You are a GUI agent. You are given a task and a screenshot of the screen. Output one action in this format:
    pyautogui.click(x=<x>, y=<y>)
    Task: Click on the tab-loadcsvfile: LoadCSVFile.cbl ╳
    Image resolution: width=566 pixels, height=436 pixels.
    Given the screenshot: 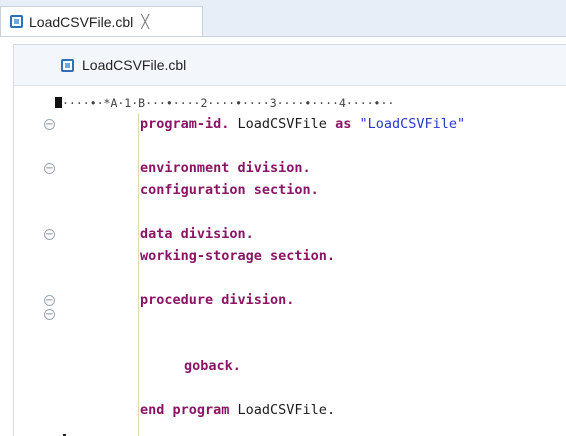 What is the action you would take?
    pyautogui.click(x=101, y=21)
    